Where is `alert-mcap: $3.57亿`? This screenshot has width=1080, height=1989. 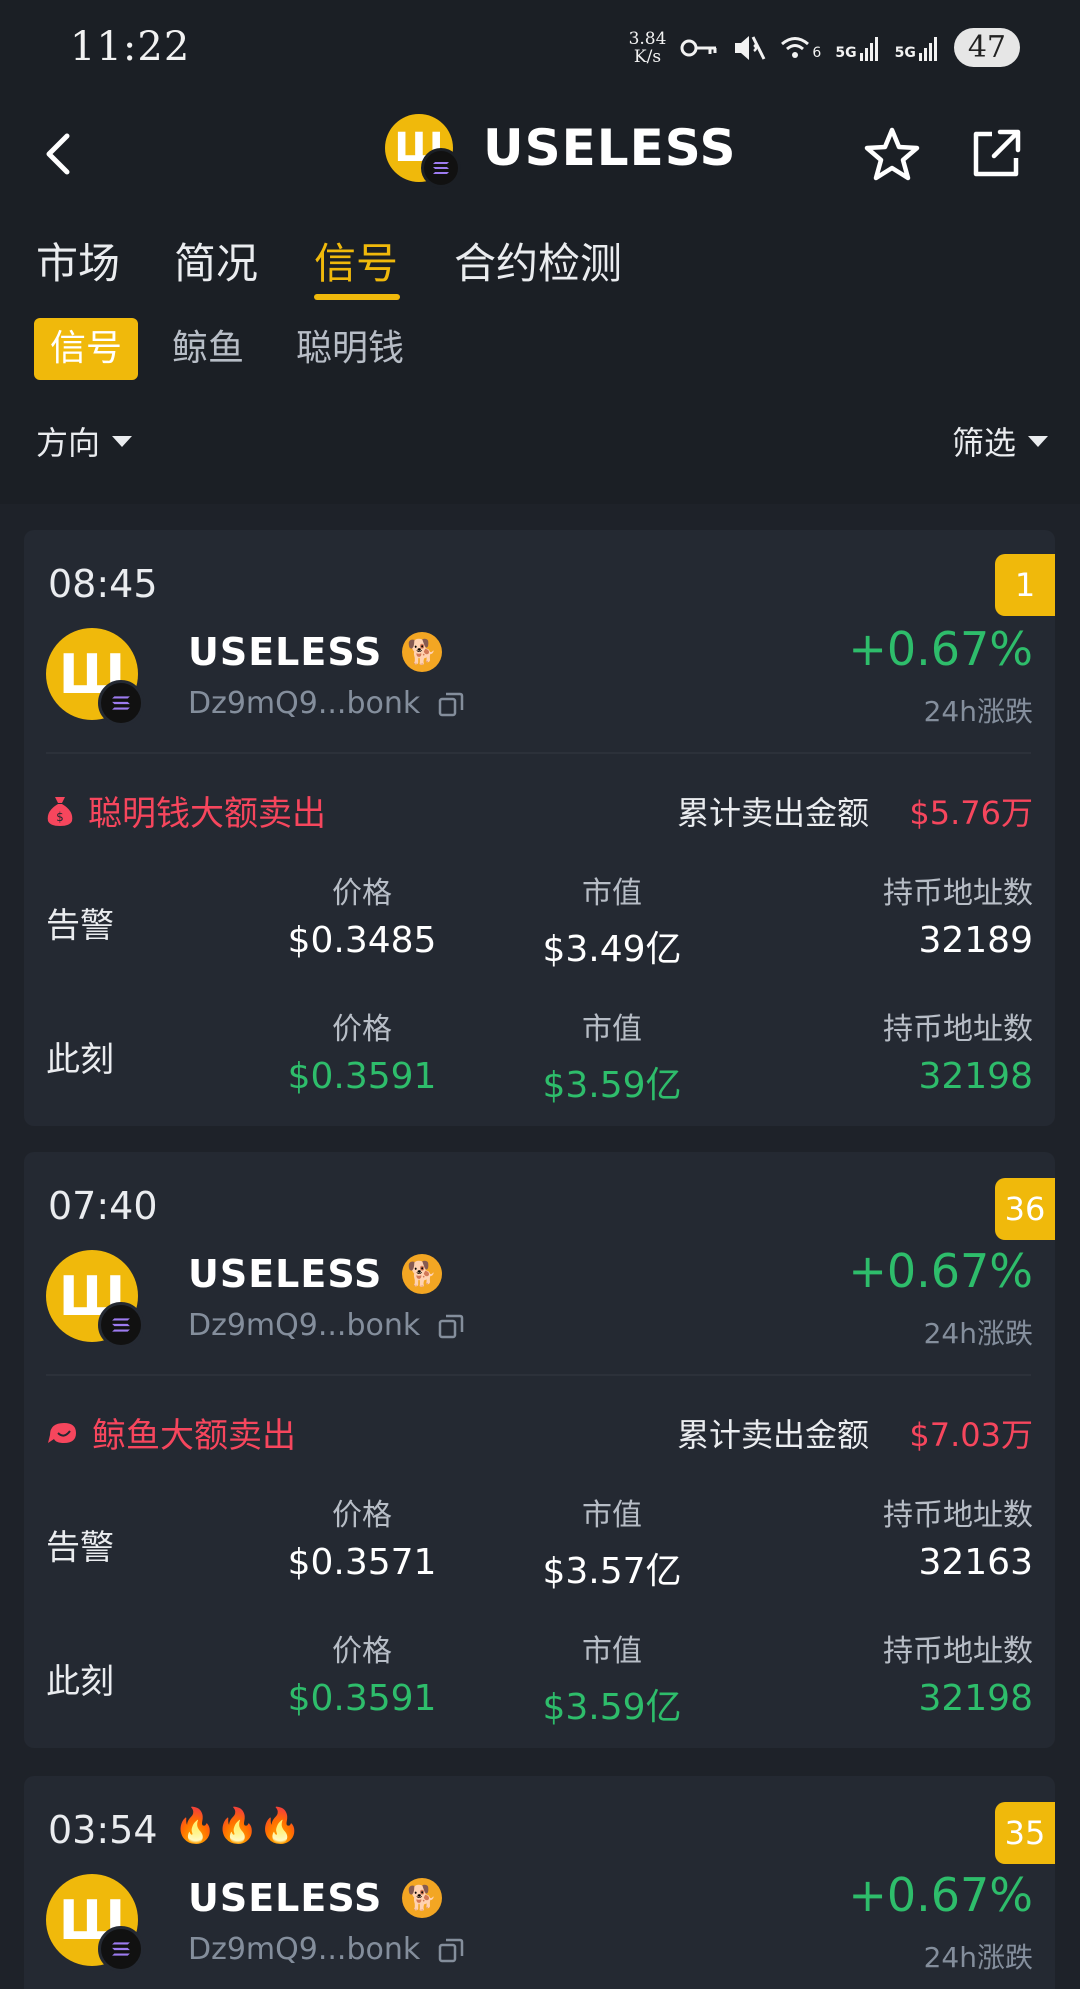 alert-mcap: $3.57亿 is located at coordinates (612, 1571).